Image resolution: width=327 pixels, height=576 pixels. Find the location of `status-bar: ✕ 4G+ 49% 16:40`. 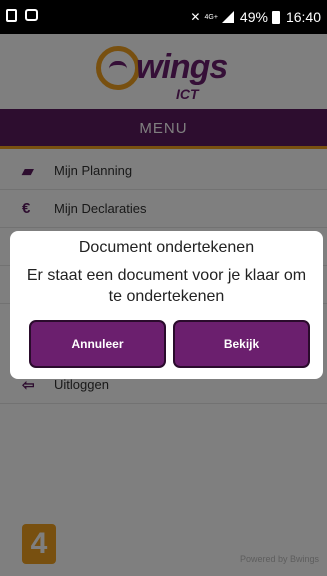

status-bar: ✕ 4G+ 49% 16:40 is located at coordinates (163, 17).